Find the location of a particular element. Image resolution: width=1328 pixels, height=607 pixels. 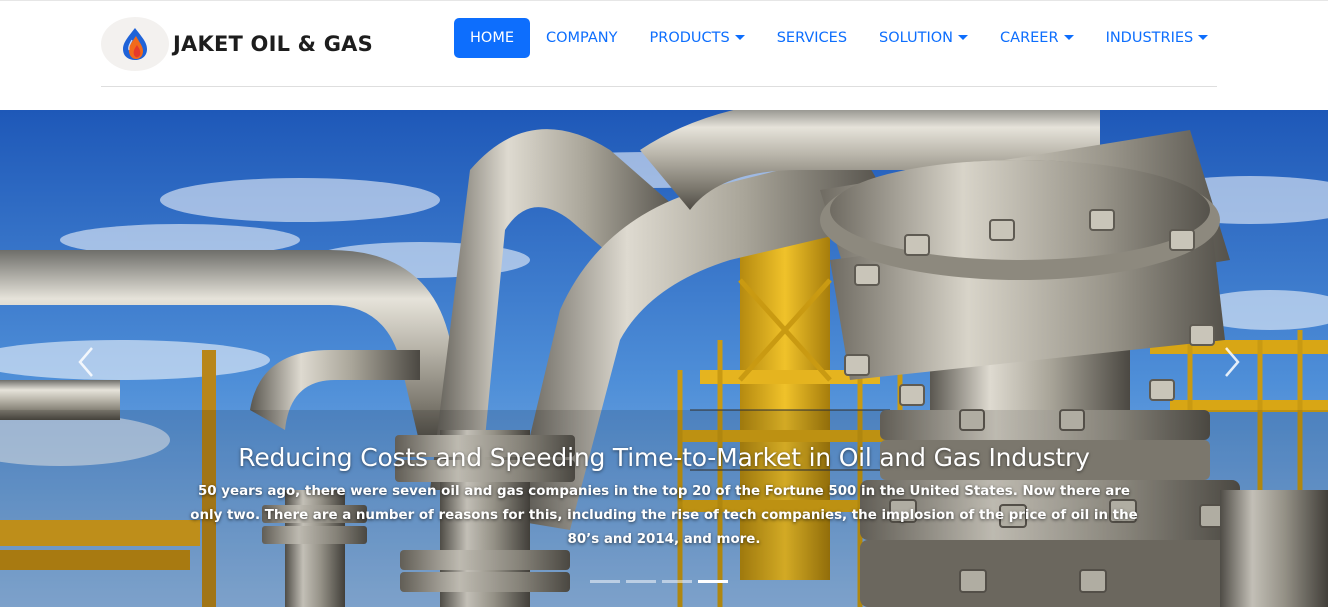

nav-services: SERVICES is located at coordinates (812, 38).